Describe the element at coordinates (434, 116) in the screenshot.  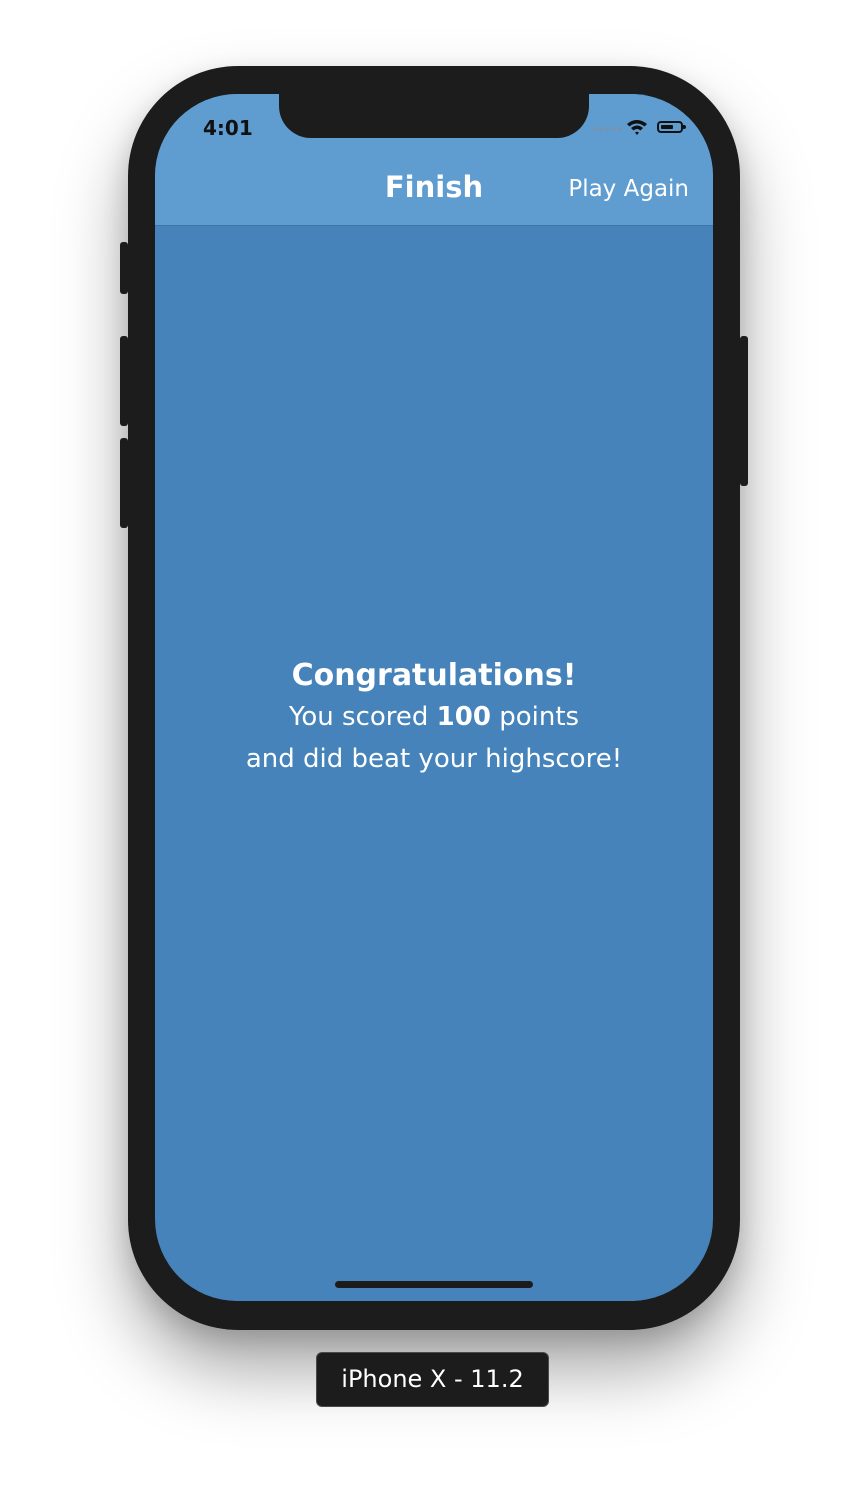
I see `device-notch` at that location.